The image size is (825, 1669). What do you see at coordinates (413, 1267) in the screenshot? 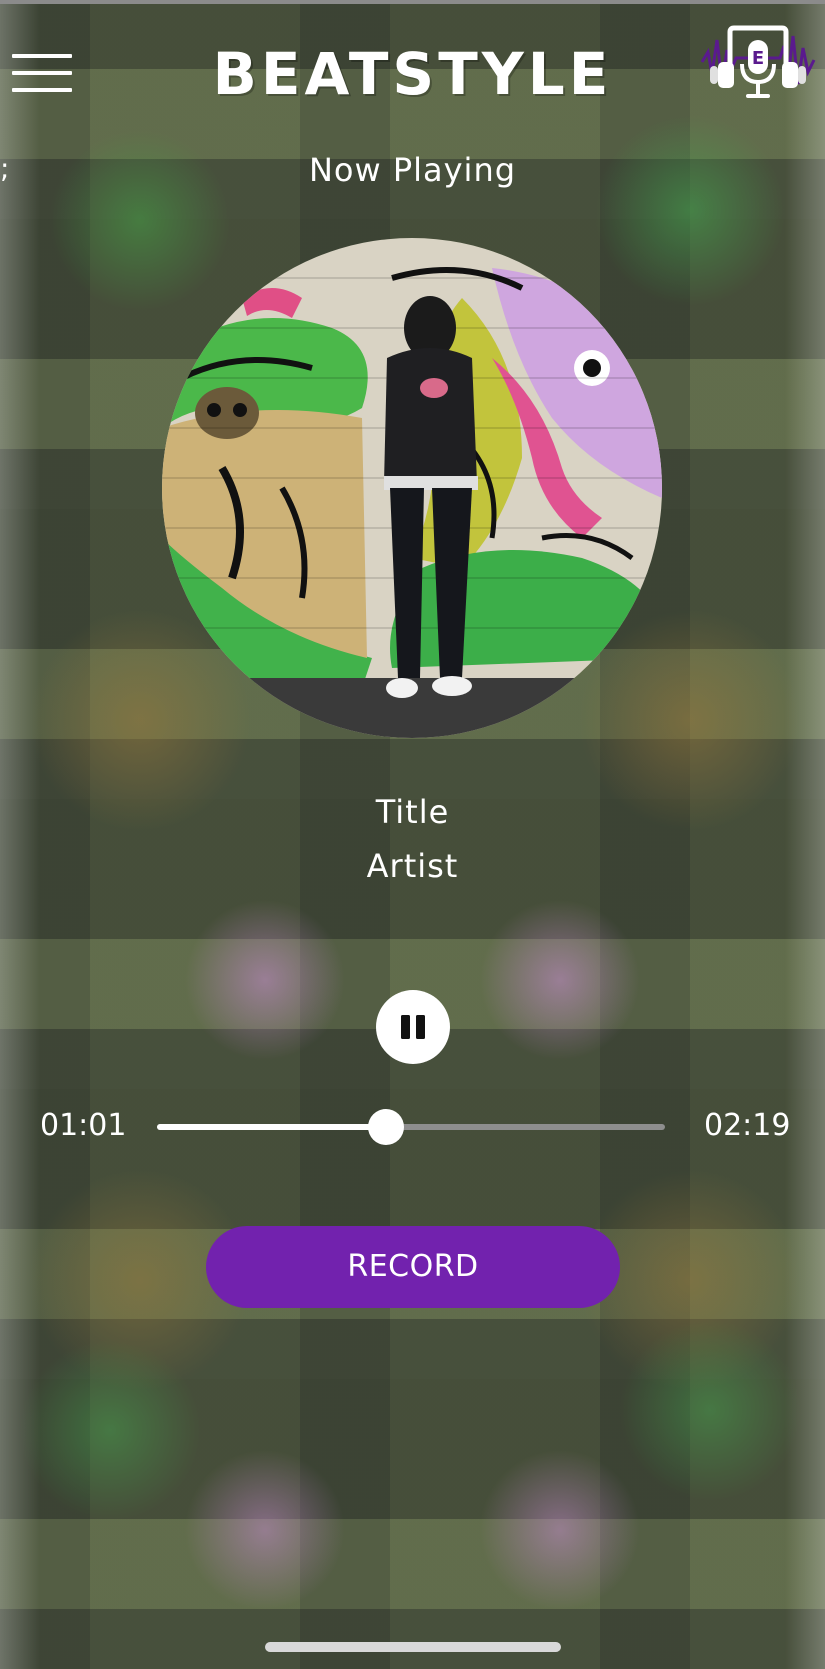
I see `record-button: RECORD` at bounding box center [413, 1267].